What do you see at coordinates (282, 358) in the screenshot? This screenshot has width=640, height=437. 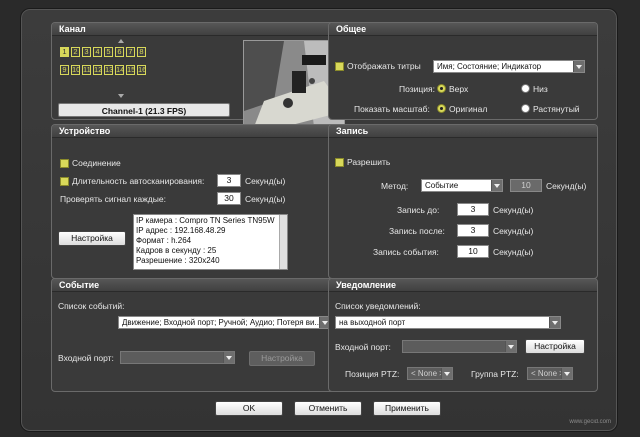 I see `event-settings-button: Настройка` at bounding box center [282, 358].